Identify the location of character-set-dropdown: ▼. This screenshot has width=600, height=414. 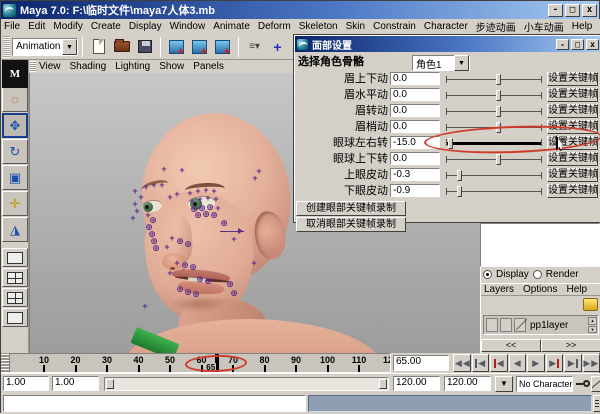
(504, 384).